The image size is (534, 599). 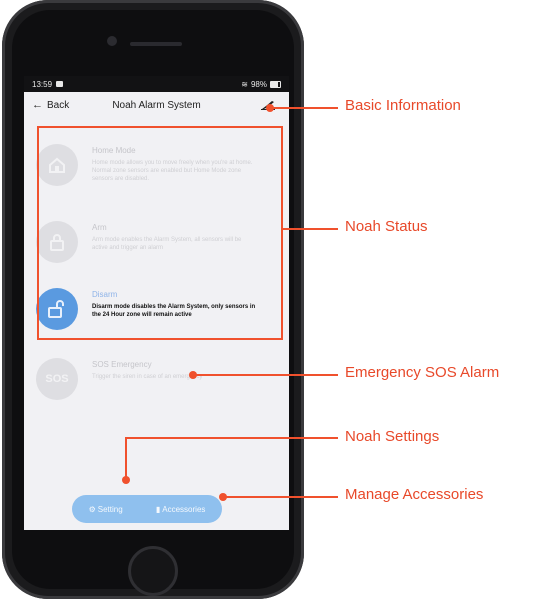 I want to click on status-time: 13:59, so click(x=42, y=84).